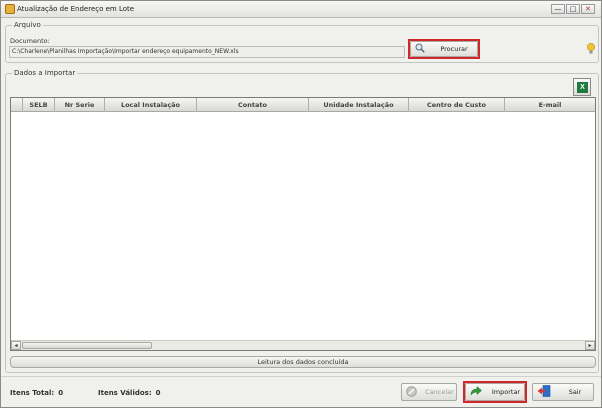 The width and height of the screenshot is (602, 408). What do you see at coordinates (30, 41) in the screenshot?
I see `document-label: Documento:` at bounding box center [30, 41].